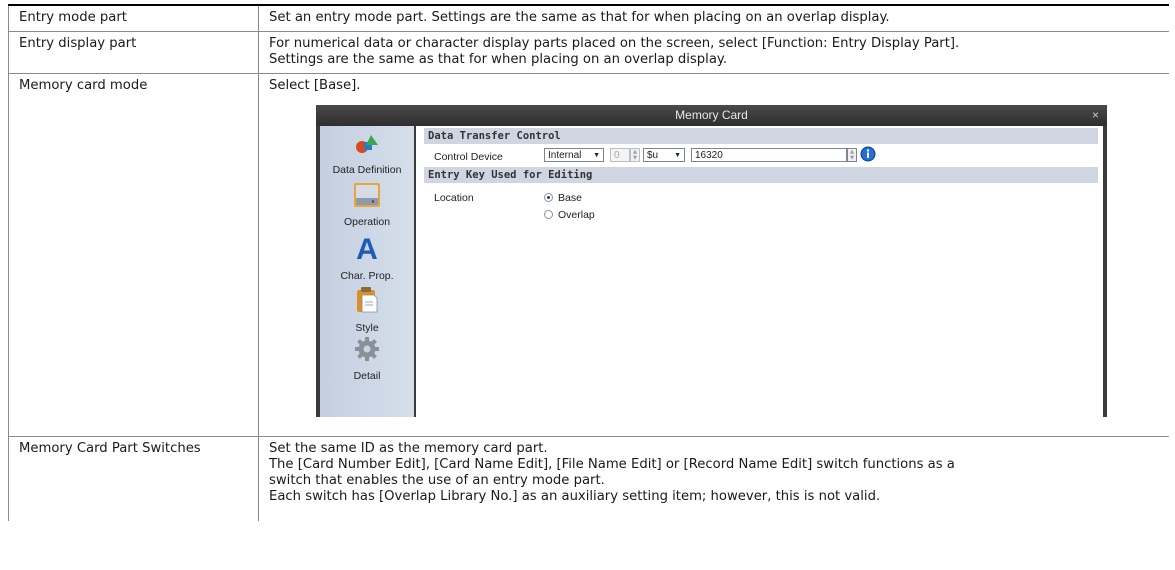 This screenshot has width=1175, height=570. What do you see at coordinates (133, 255) in the screenshot?
I see `row-name: Memory card mode` at bounding box center [133, 255].